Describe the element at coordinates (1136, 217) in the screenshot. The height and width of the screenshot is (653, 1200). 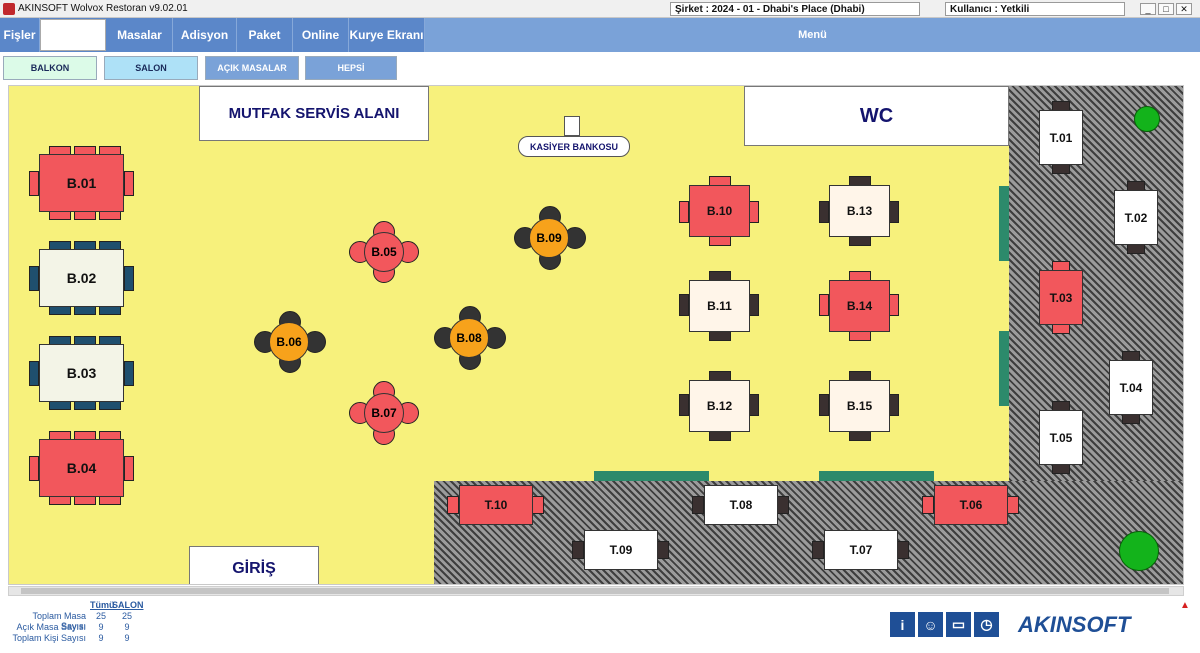
I see `table-t02: T.02` at that location.